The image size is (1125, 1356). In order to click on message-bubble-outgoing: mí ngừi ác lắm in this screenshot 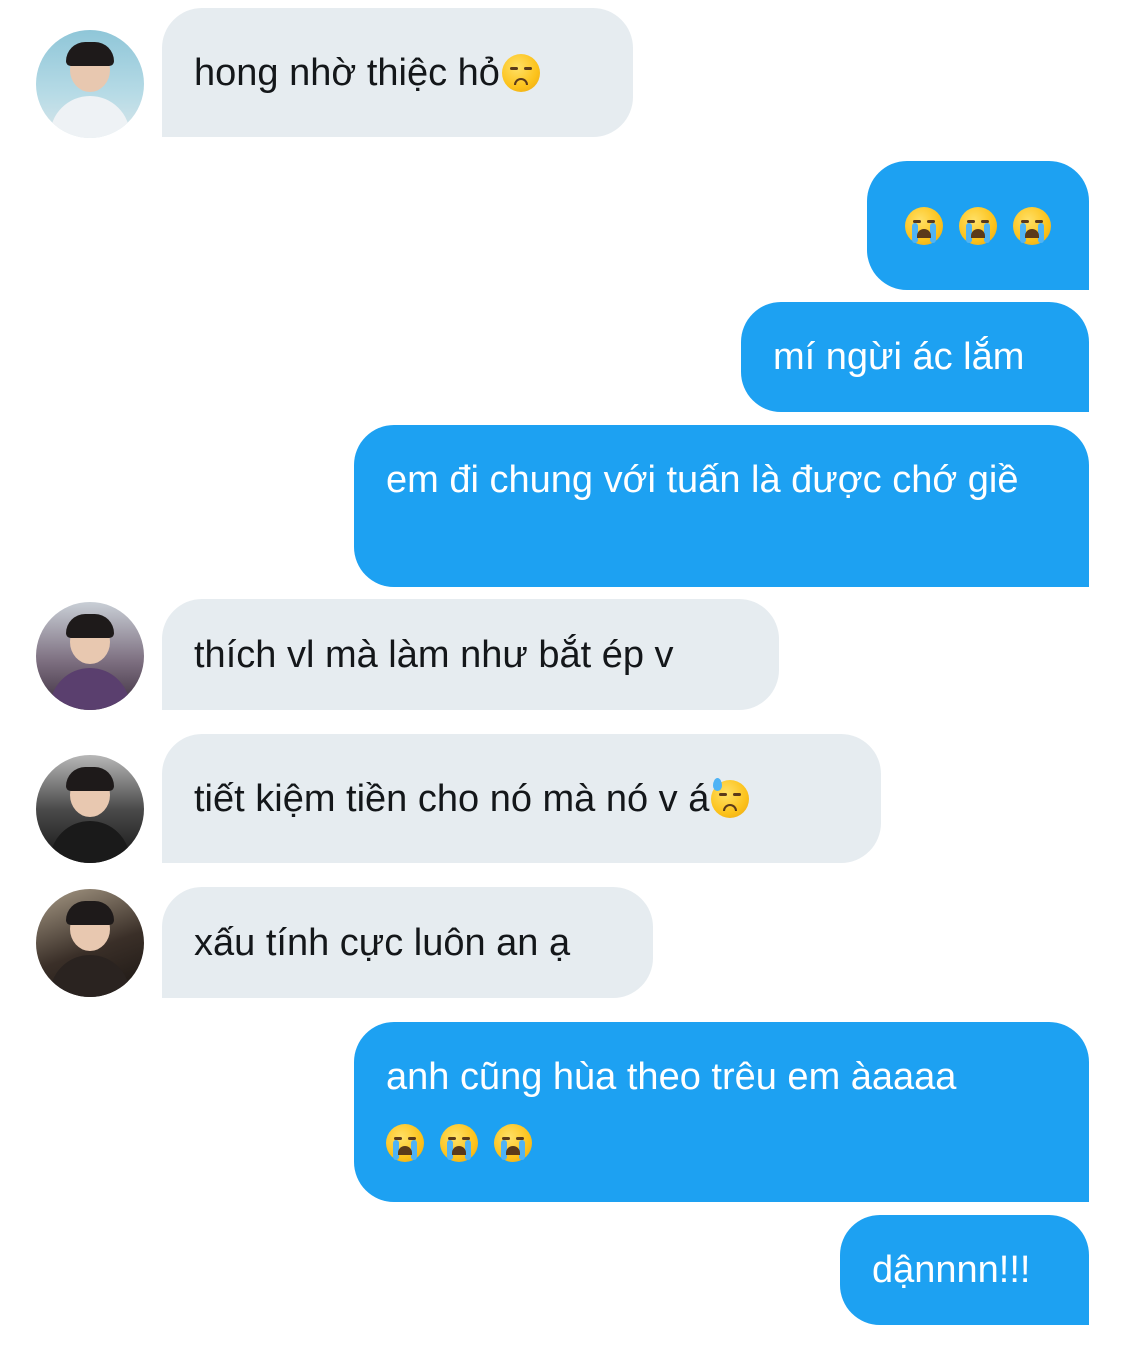, I will do `click(915, 357)`.